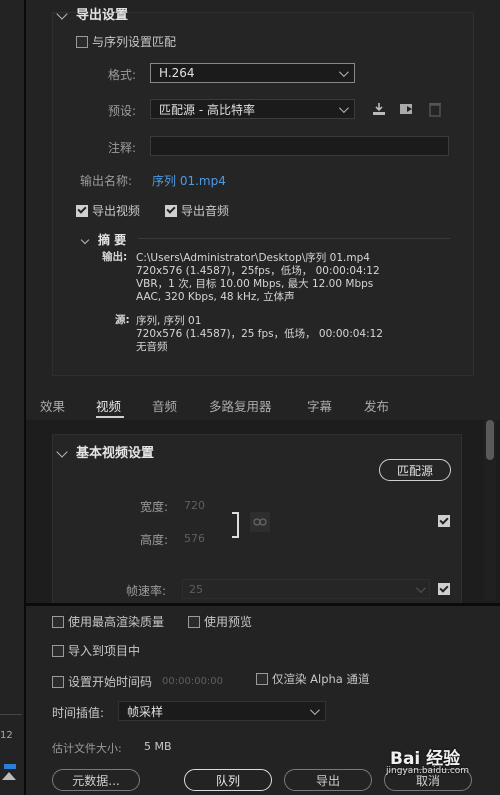 This screenshot has height=795, width=500. What do you see at coordinates (115, 453) in the screenshot?
I see `basic-video-title: 基本视频设置` at bounding box center [115, 453].